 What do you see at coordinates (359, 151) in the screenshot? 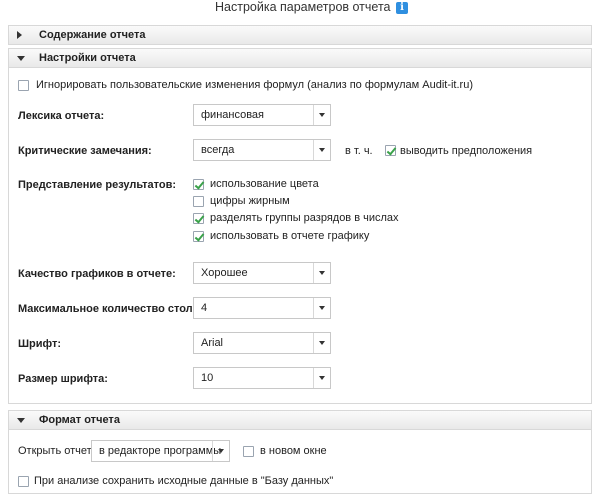
I see `critical-incl-label: в т. ч.` at bounding box center [359, 151].